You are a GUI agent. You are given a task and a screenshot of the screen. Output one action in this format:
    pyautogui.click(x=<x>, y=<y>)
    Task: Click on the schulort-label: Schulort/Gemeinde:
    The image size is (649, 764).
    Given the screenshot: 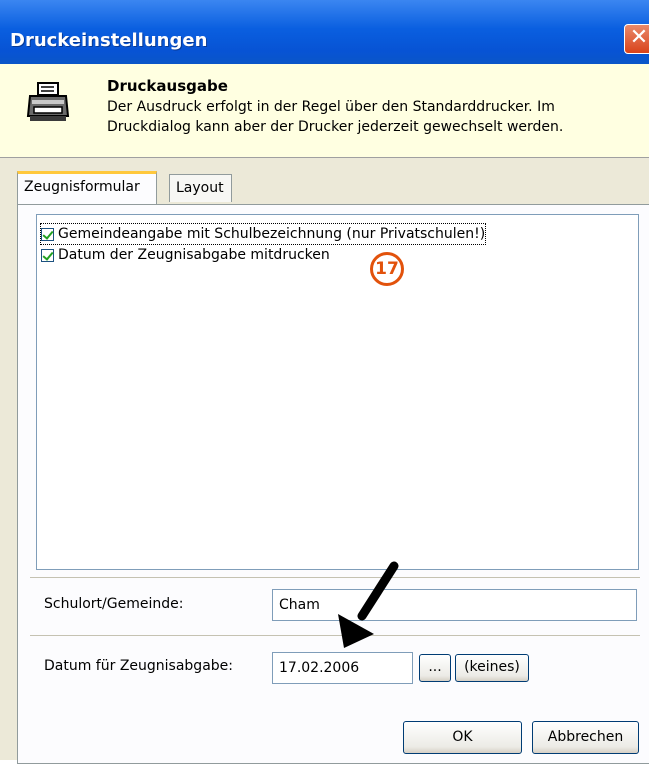 What is the action you would take?
    pyautogui.click(x=114, y=604)
    